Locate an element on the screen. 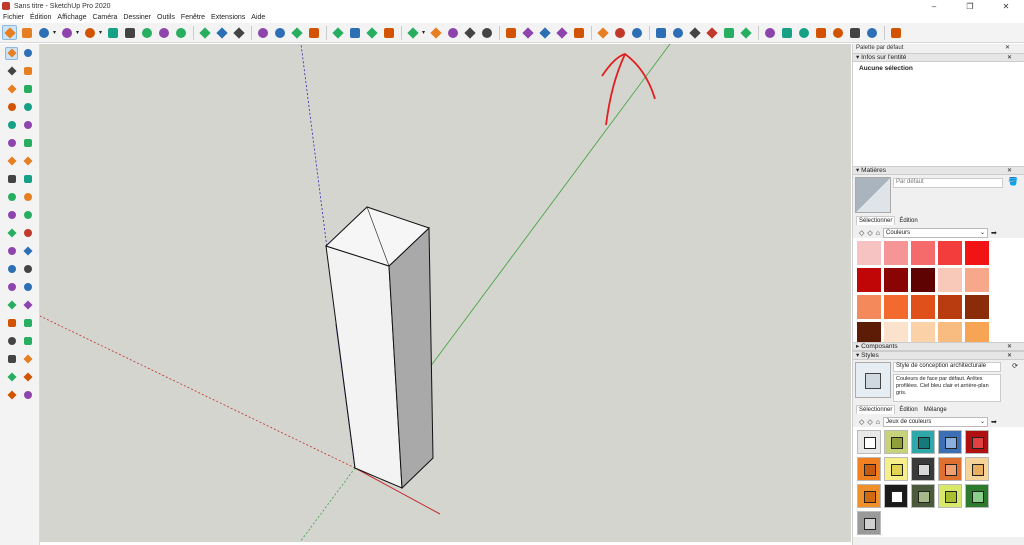 The height and width of the screenshot is (545, 1024). zoom-window-icon is located at coordinates (27, 305).